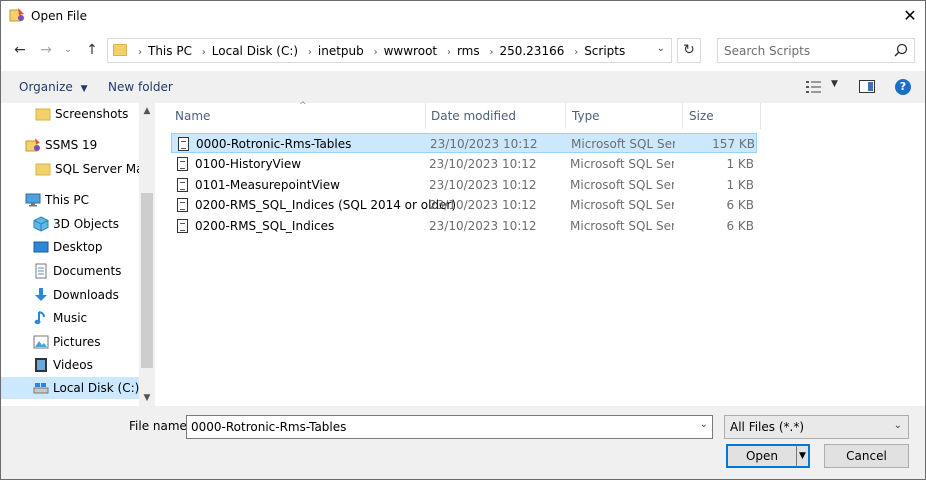  Describe the element at coordinates (147, 111) in the screenshot. I see `scroll-up-icon: ▲` at that location.